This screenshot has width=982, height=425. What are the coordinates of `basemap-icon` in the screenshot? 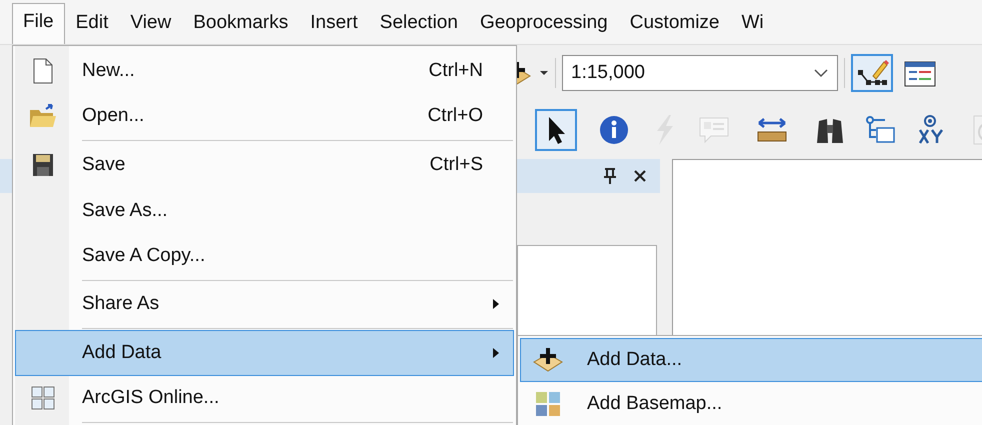 It's located at (548, 404).